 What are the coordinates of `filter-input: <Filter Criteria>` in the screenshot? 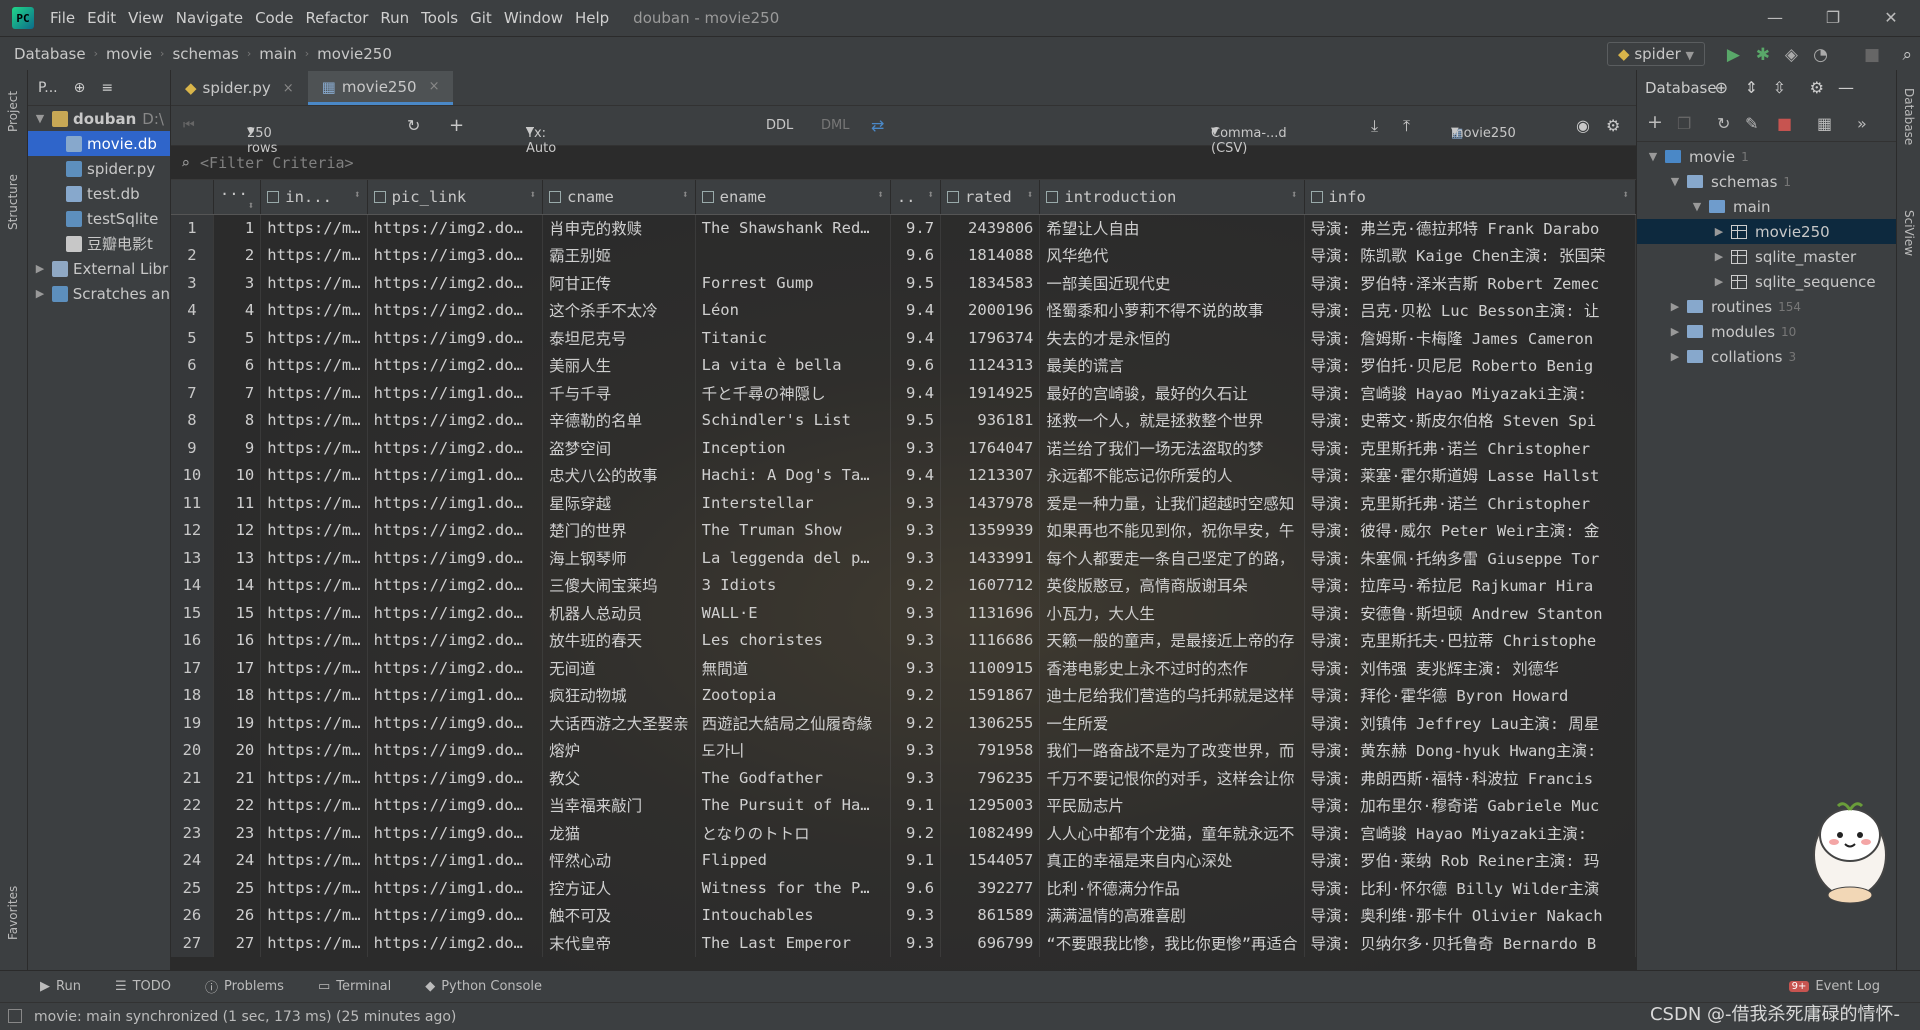 It's located at (277, 163).